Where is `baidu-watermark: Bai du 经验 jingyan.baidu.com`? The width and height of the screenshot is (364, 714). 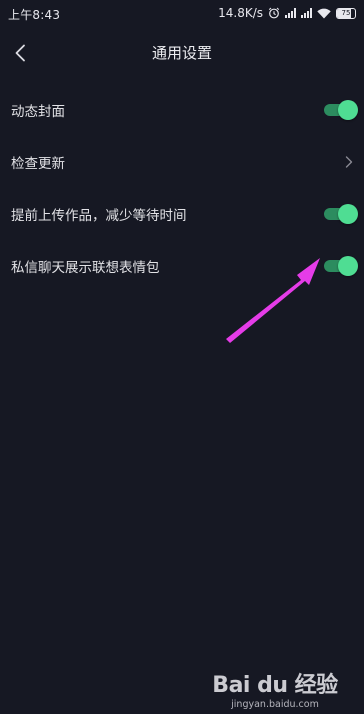
baidu-watermark: Bai du 经验 jingyan.baidu.com is located at coordinates (275, 688).